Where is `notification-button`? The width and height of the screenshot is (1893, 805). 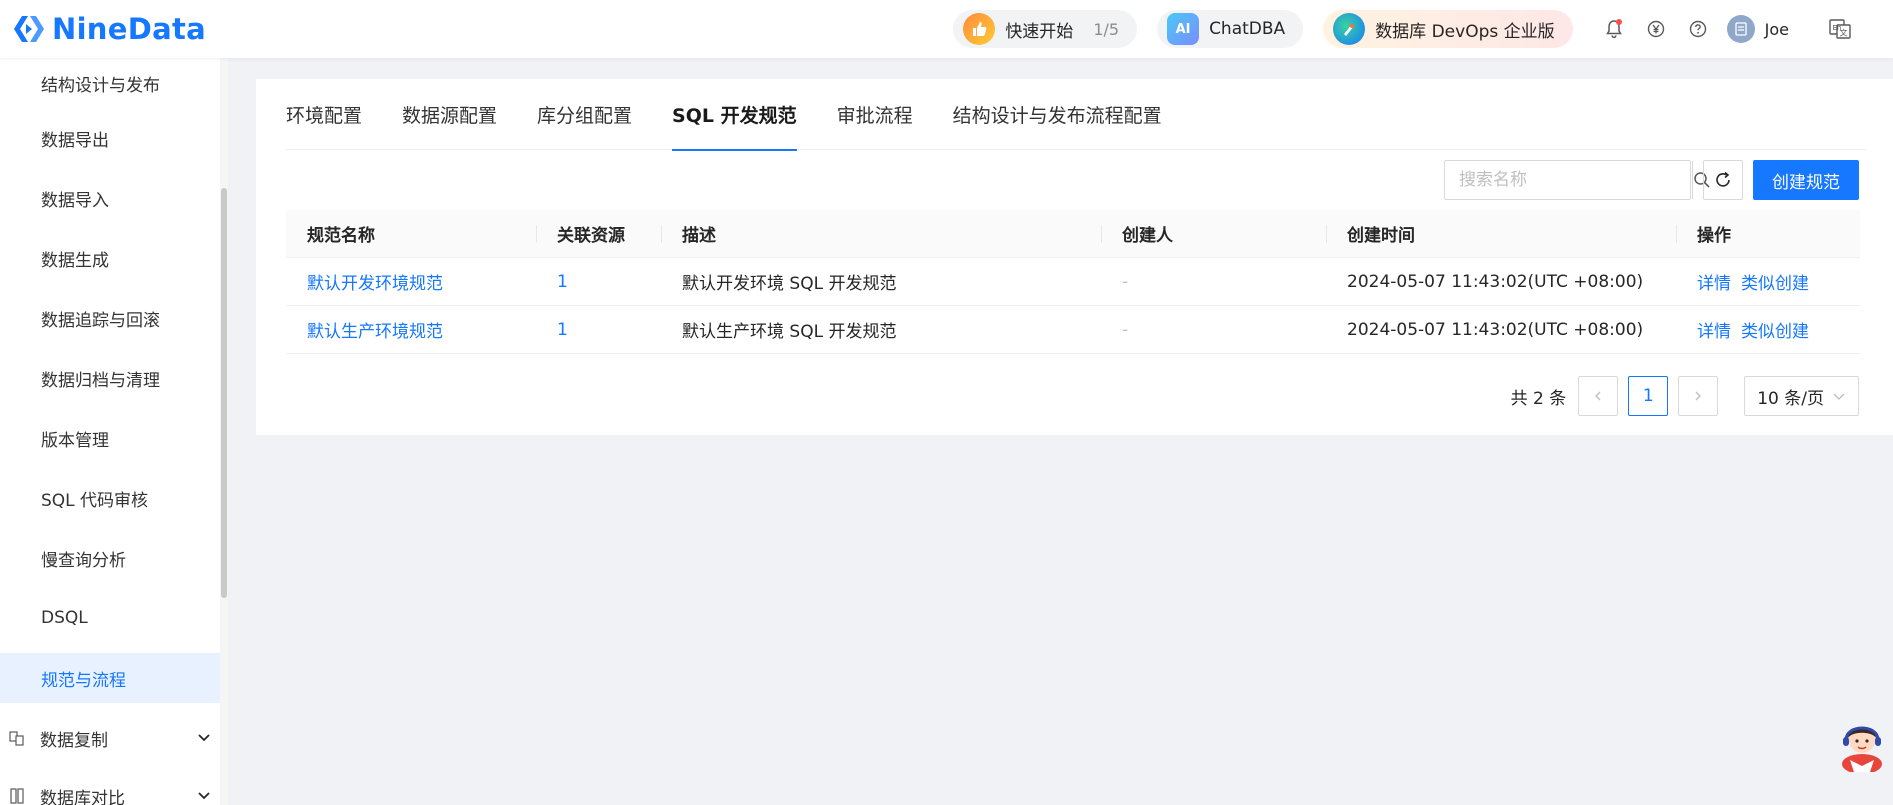 notification-button is located at coordinates (1614, 29).